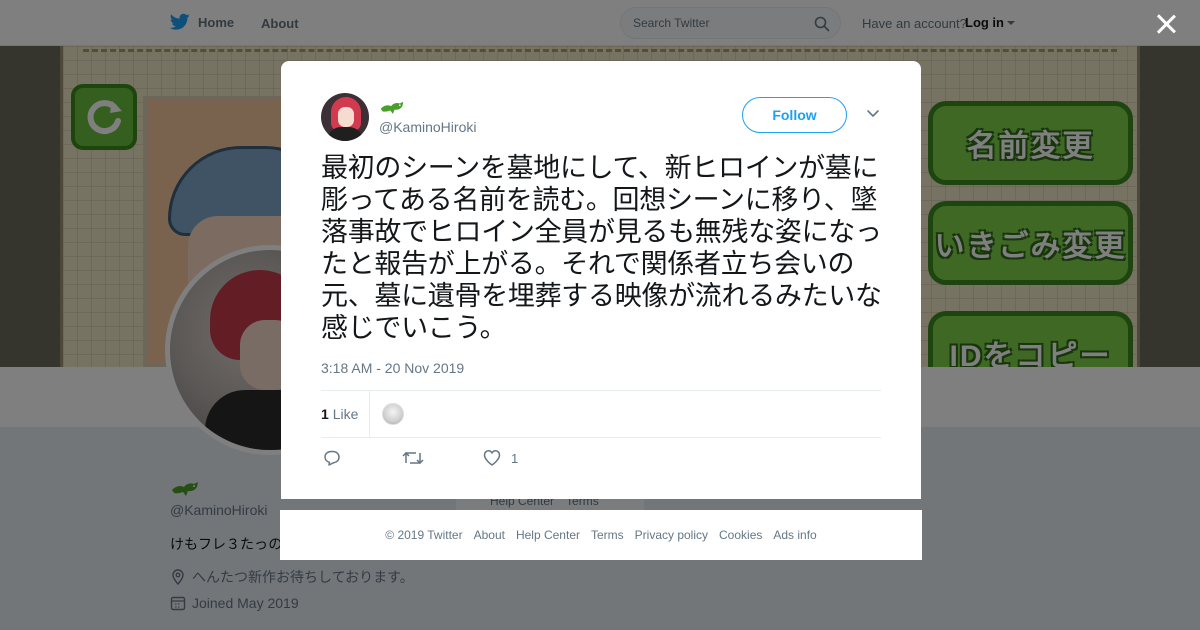  What do you see at coordinates (393, 414) in the screenshot?
I see `liker-avatar` at bounding box center [393, 414].